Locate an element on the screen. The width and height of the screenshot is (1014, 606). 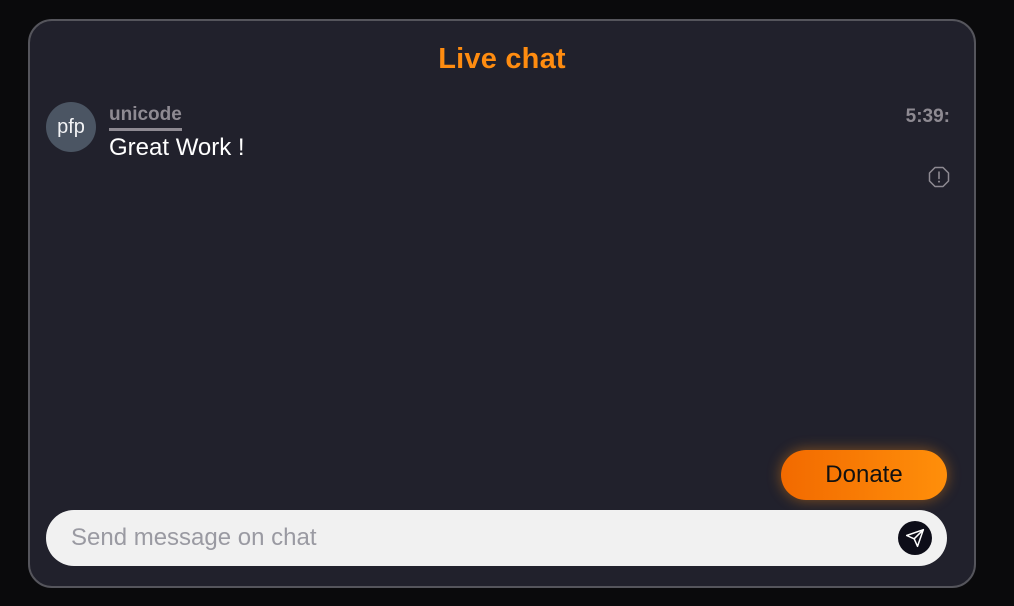
report-icon is located at coordinates (939, 177).